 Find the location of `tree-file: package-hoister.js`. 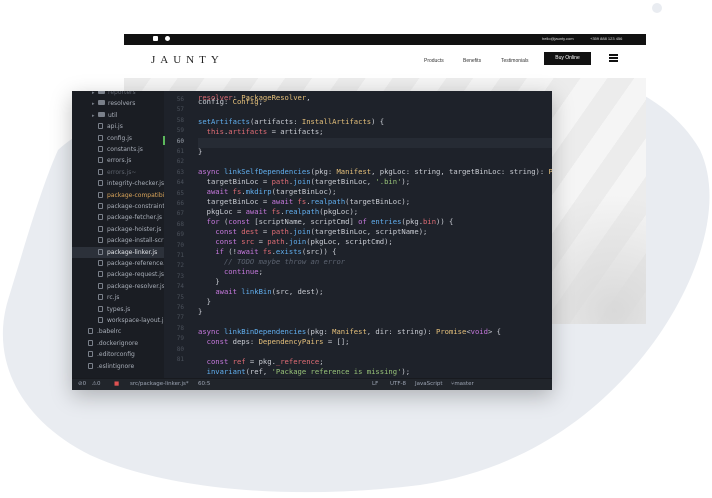

tree-file: package-hoister.js is located at coordinates (118, 229).